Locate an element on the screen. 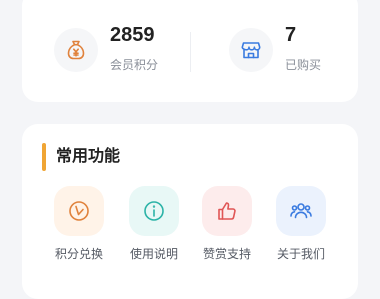 The image size is (380, 299). info-icon is located at coordinates (154, 211).